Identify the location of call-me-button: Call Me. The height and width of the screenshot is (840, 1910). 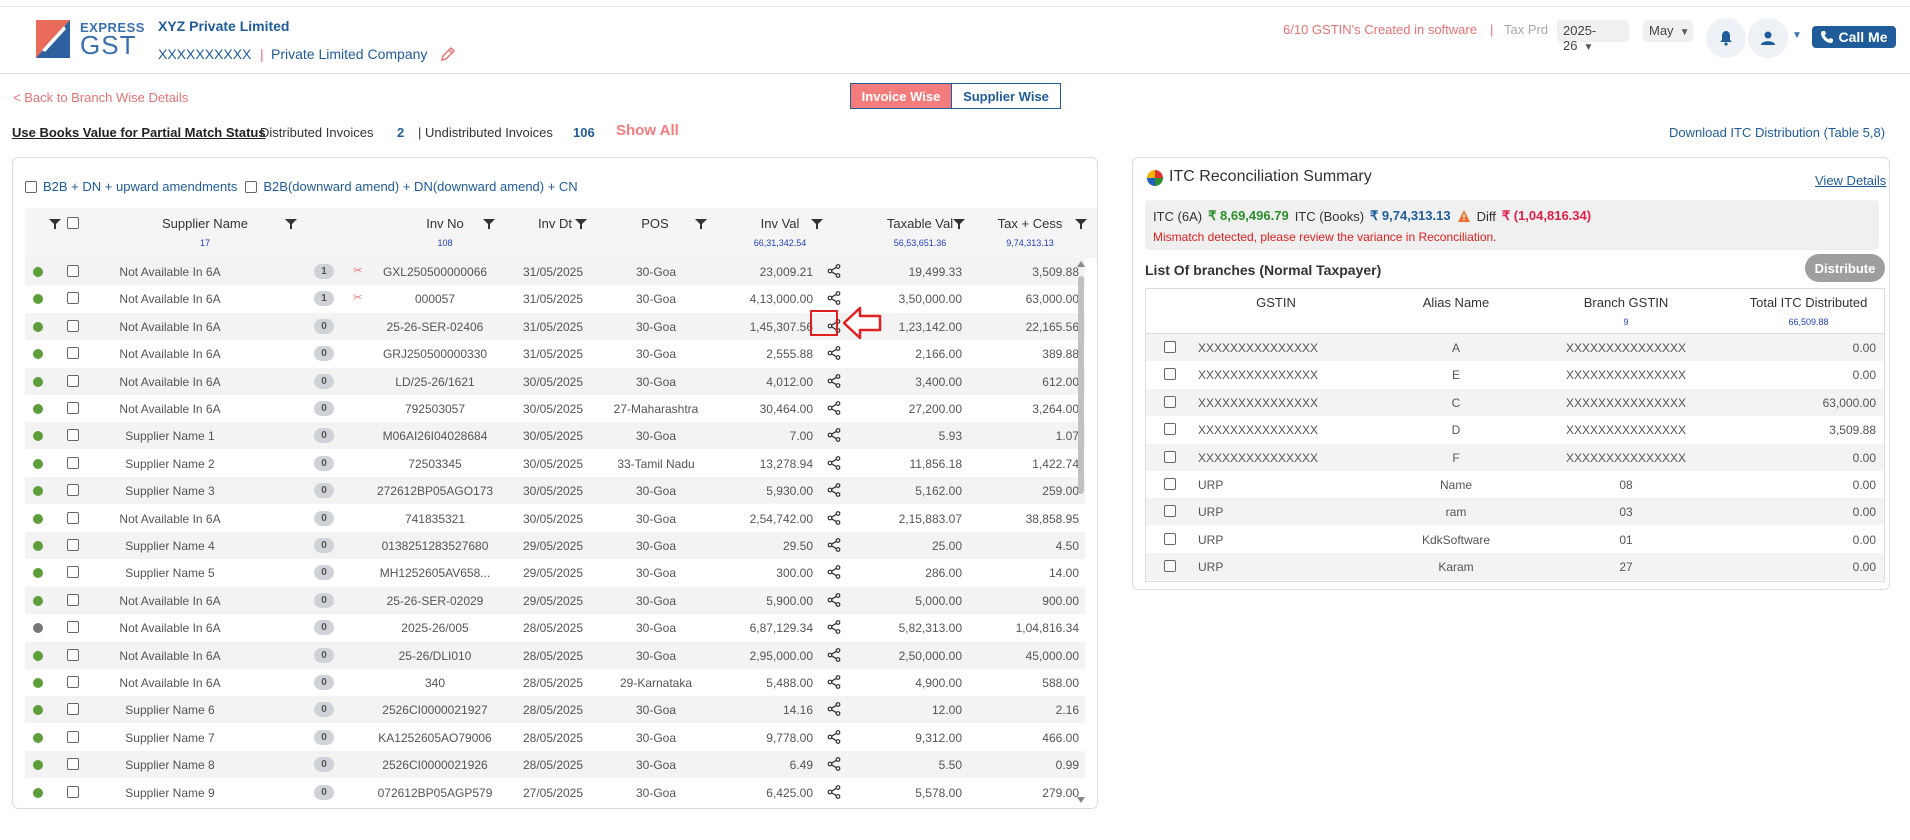
(1854, 37).